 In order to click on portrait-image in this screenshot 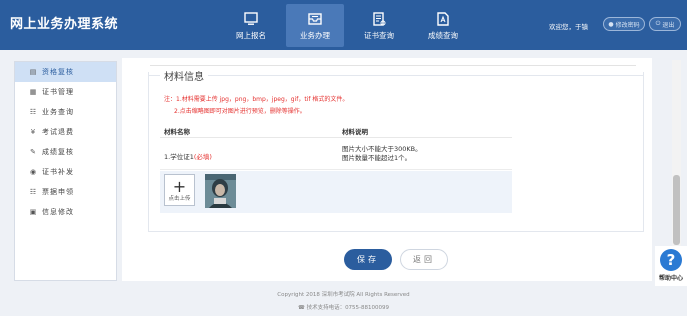, I will do `click(220, 191)`.